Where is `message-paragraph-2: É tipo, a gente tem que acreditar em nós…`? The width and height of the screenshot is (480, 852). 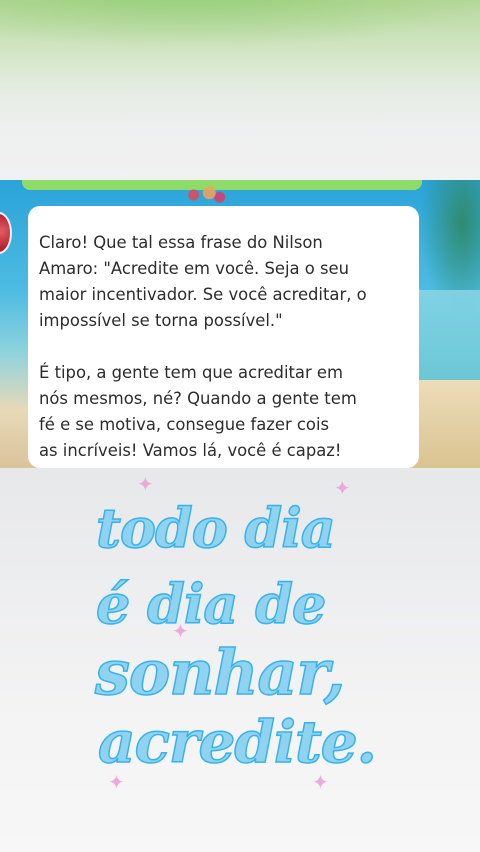 message-paragraph-2: É tipo, a gente tem que acreditar em nós… is located at coordinates (198, 411).